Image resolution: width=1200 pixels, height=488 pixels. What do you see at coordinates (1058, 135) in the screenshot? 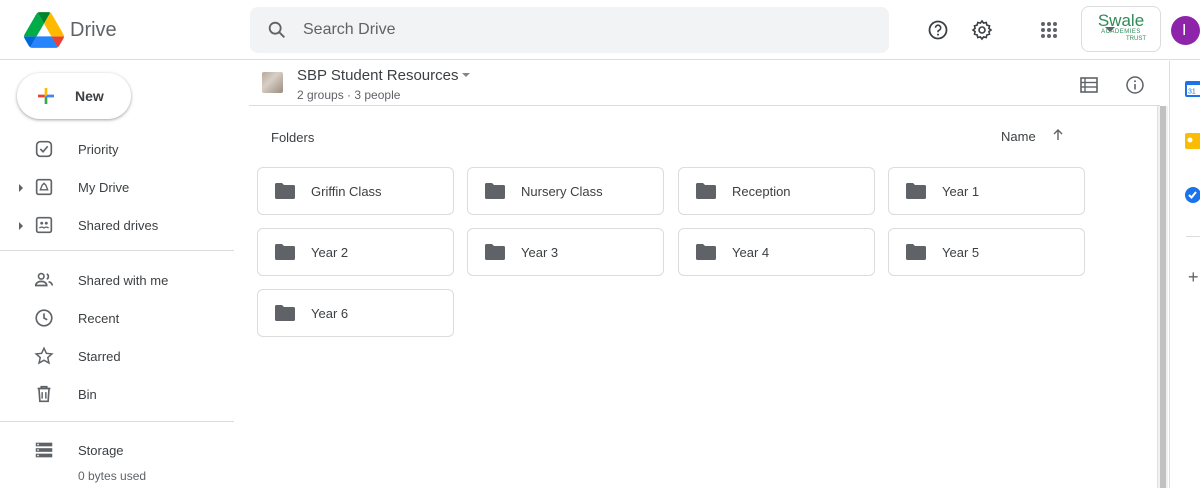
I see `sort-ascending-icon` at bounding box center [1058, 135].